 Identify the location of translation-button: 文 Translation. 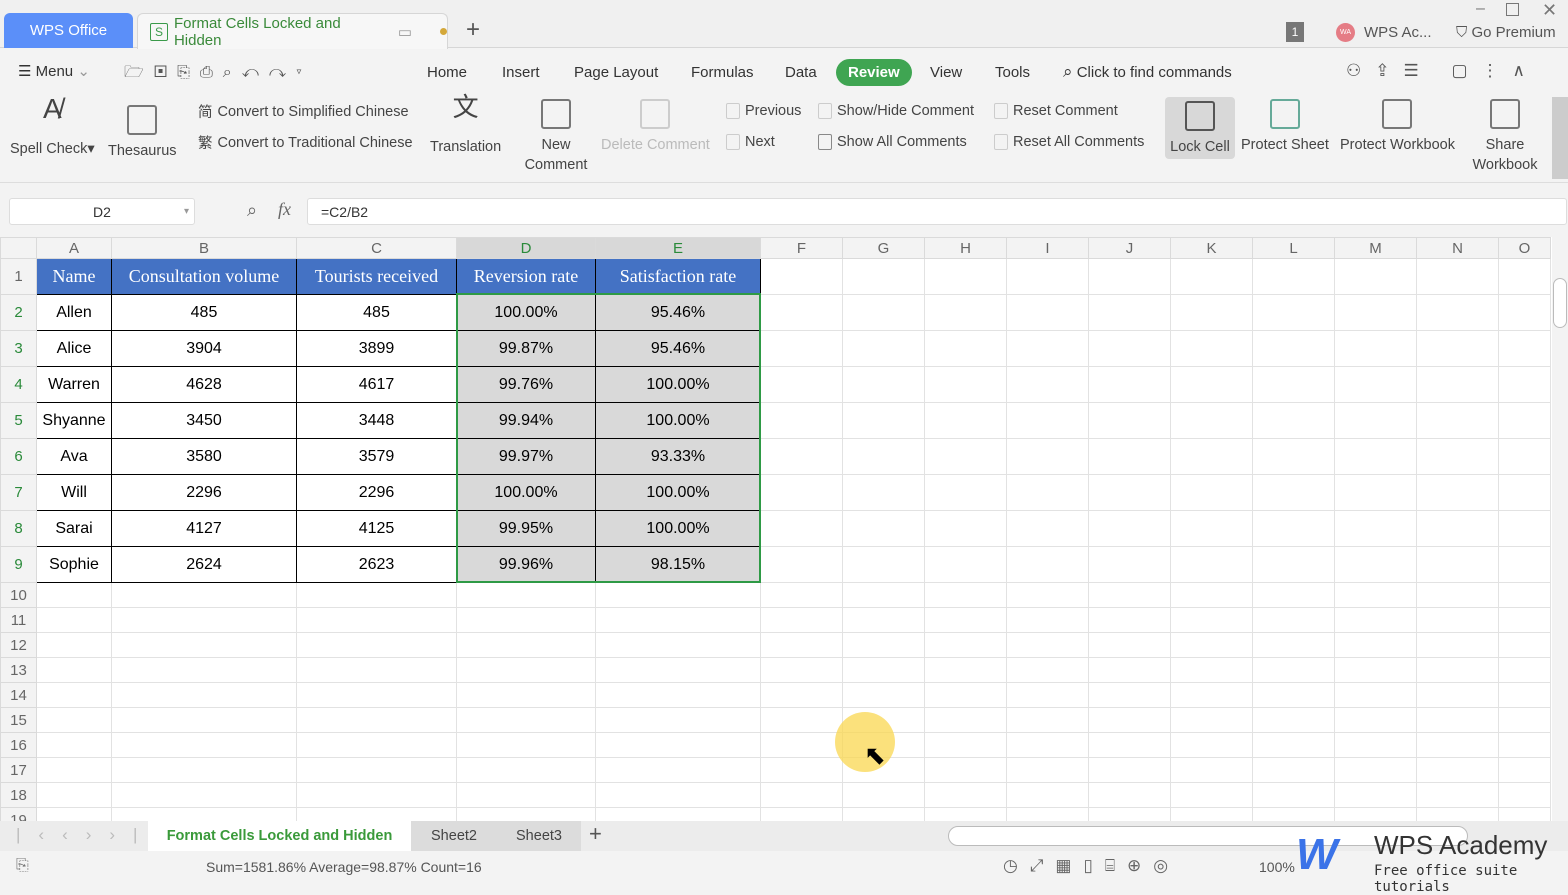
(465, 125).